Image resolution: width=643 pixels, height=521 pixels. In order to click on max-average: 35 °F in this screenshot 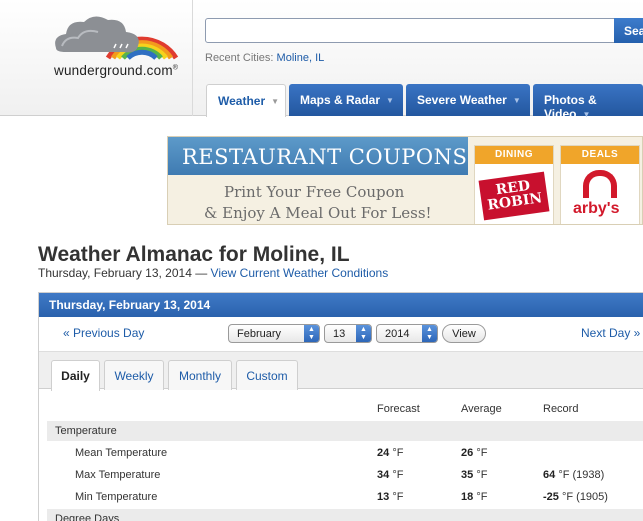, I will do `click(474, 475)`.